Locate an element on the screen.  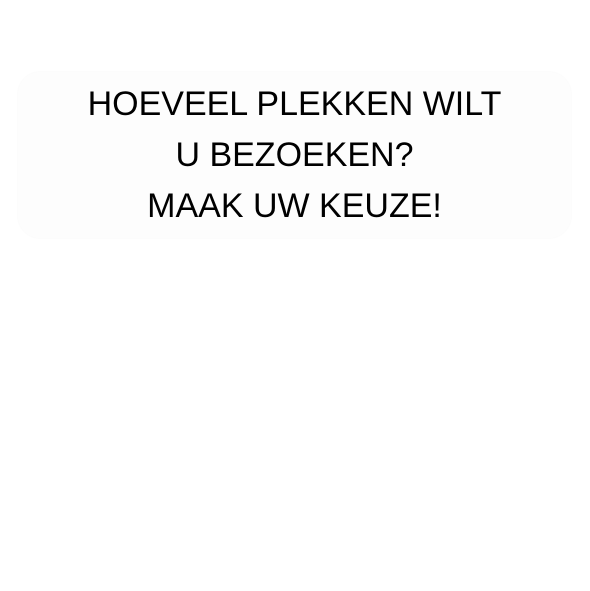
prompt-line-3: MAAK UW KEUZE! is located at coordinates (294, 205).